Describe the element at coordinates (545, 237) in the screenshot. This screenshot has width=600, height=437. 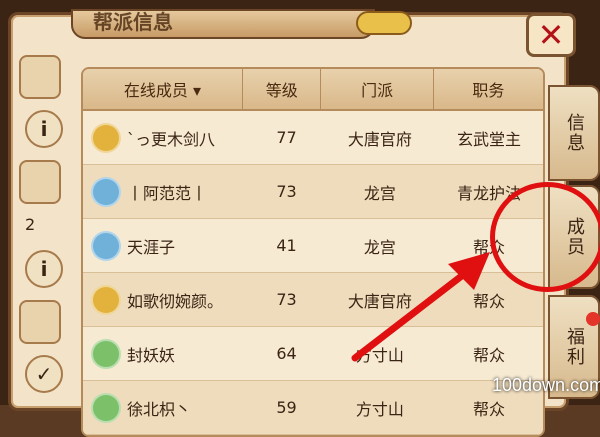
I see `red-circle-annotation` at that location.